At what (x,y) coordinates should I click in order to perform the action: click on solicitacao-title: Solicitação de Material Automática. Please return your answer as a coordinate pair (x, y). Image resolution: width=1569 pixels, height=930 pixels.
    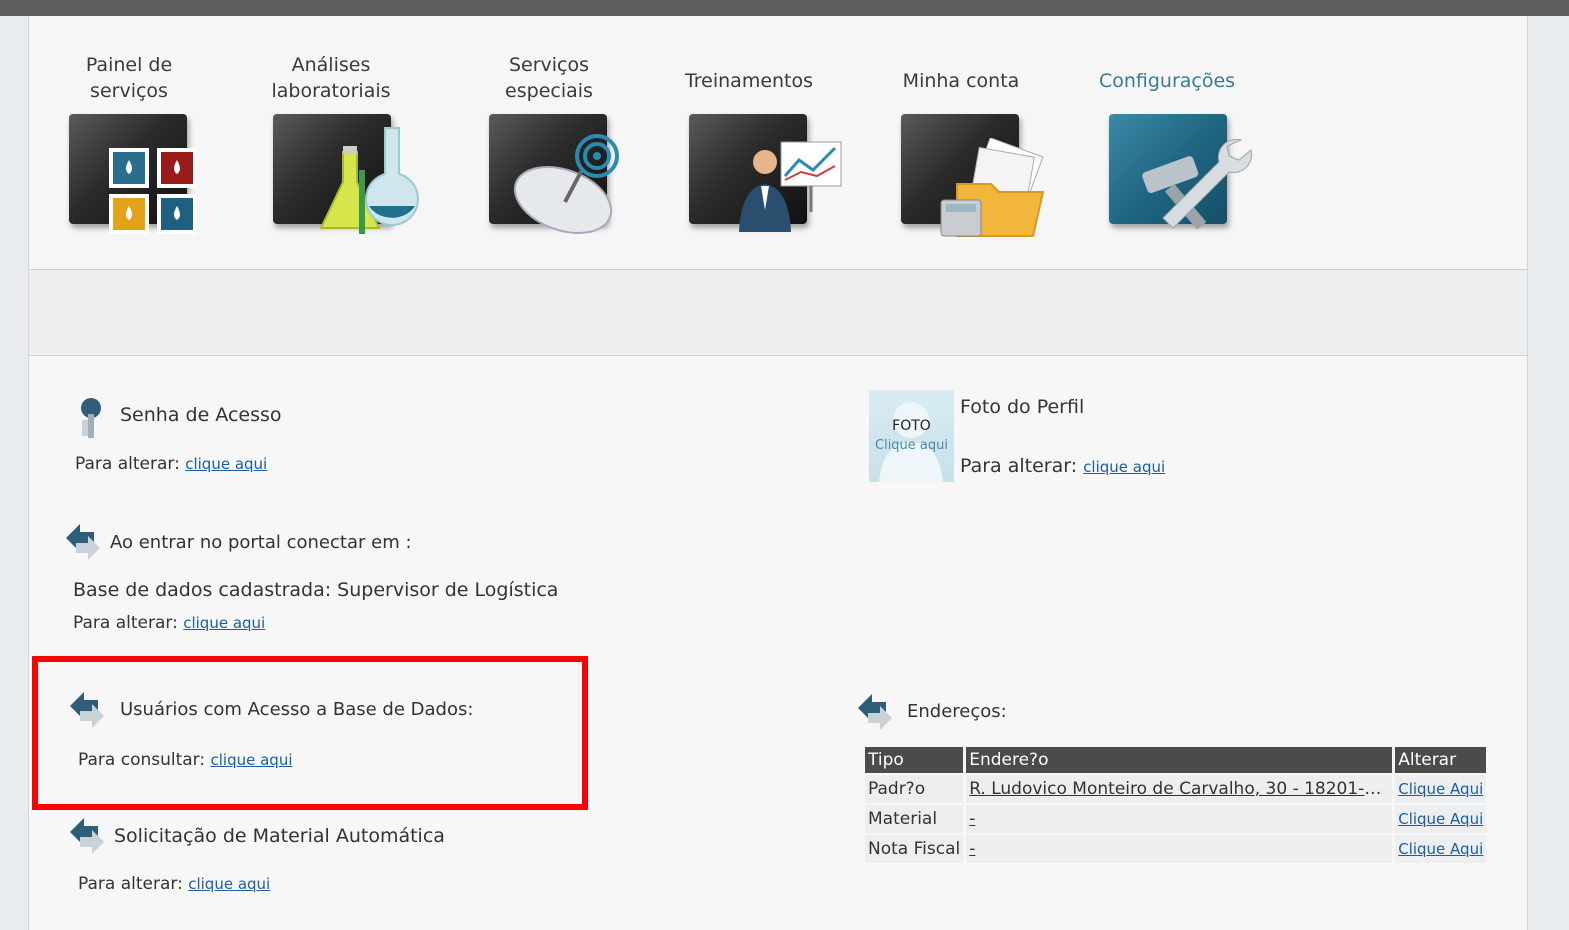
    Looking at the image, I should click on (279, 836).